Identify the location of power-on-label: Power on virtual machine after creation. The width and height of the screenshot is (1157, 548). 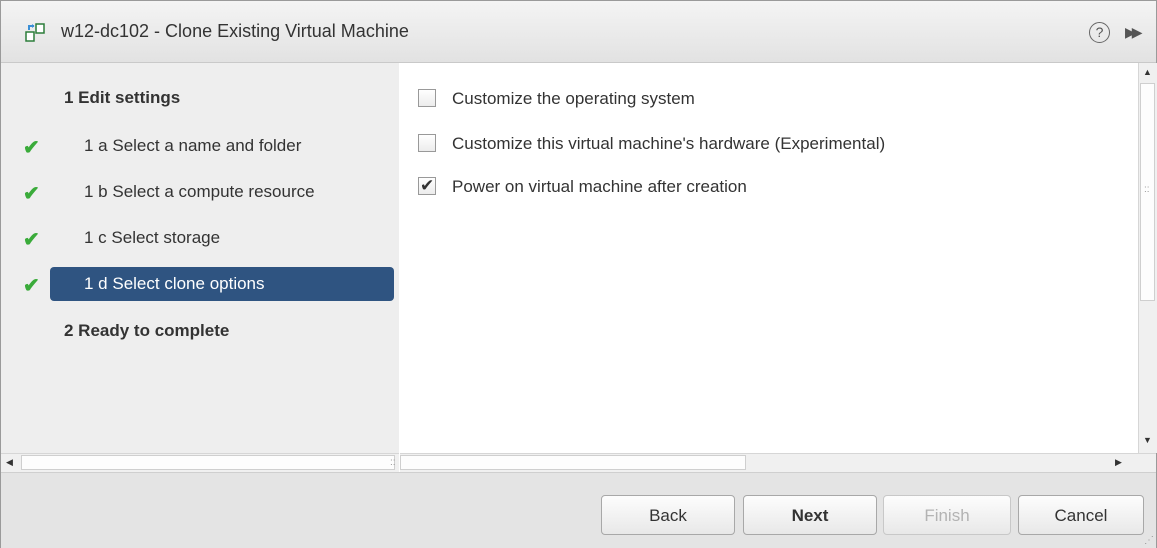
(599, 187).